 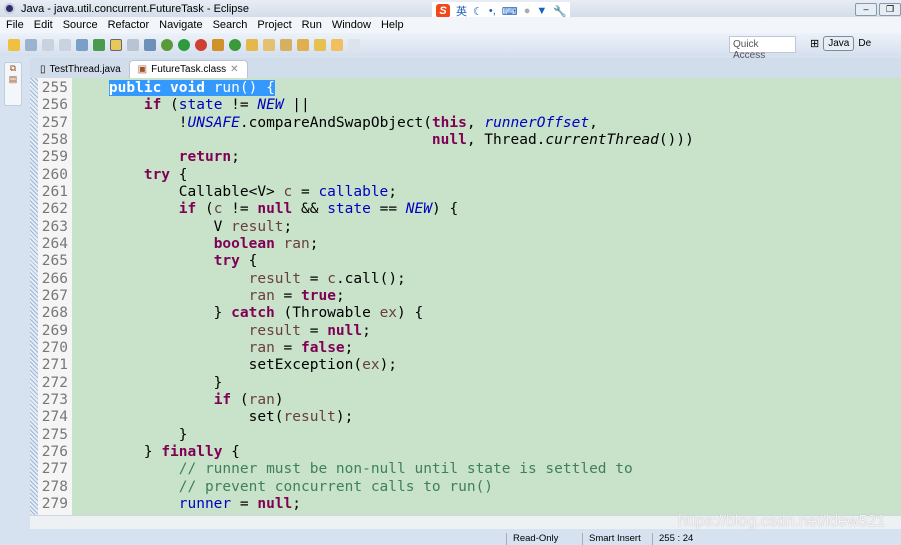 What do you see at coordinates (14, 44) in the screenshot?
I see `new-icon` at bounding box center [14, 44].